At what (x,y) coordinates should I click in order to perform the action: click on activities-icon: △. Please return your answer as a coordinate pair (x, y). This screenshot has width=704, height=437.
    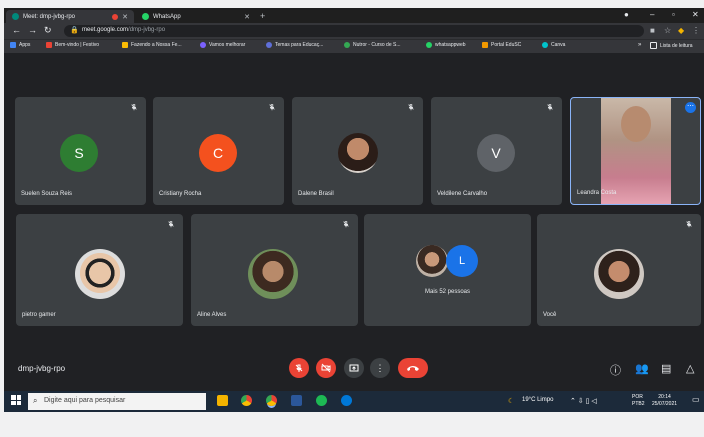
    Looking at the image, I should click on (690, 368).